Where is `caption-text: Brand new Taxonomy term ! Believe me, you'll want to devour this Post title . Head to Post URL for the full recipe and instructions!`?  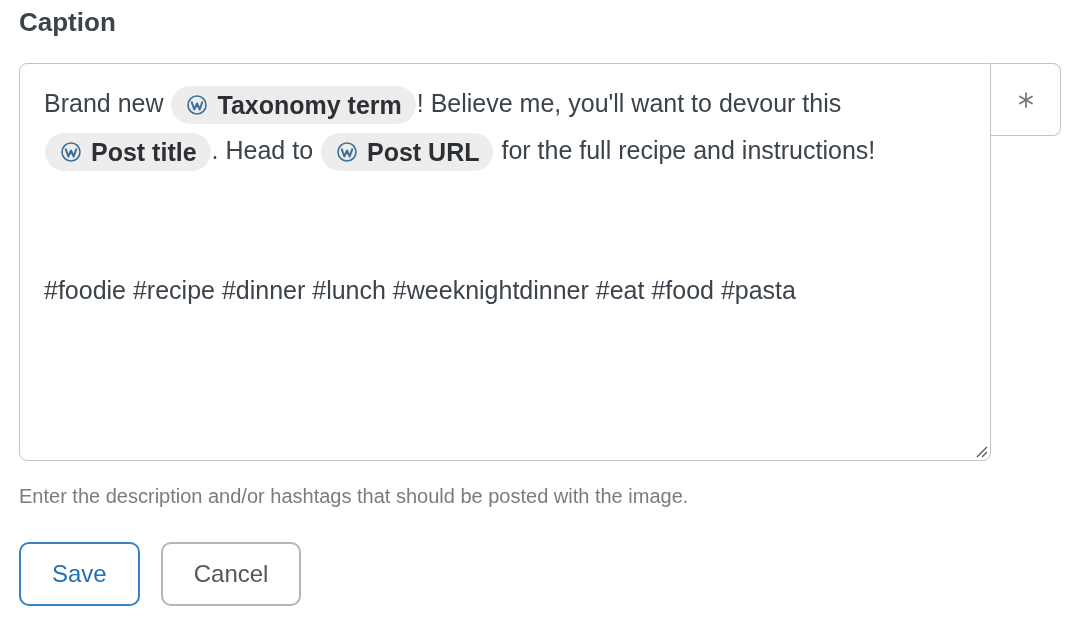 caption-text: Brand new Taxonomy term ! Believe me, you'll want to devour this Post title . Head to Post URL for the full recipe and instructions! is located at coordinates (505, 127).